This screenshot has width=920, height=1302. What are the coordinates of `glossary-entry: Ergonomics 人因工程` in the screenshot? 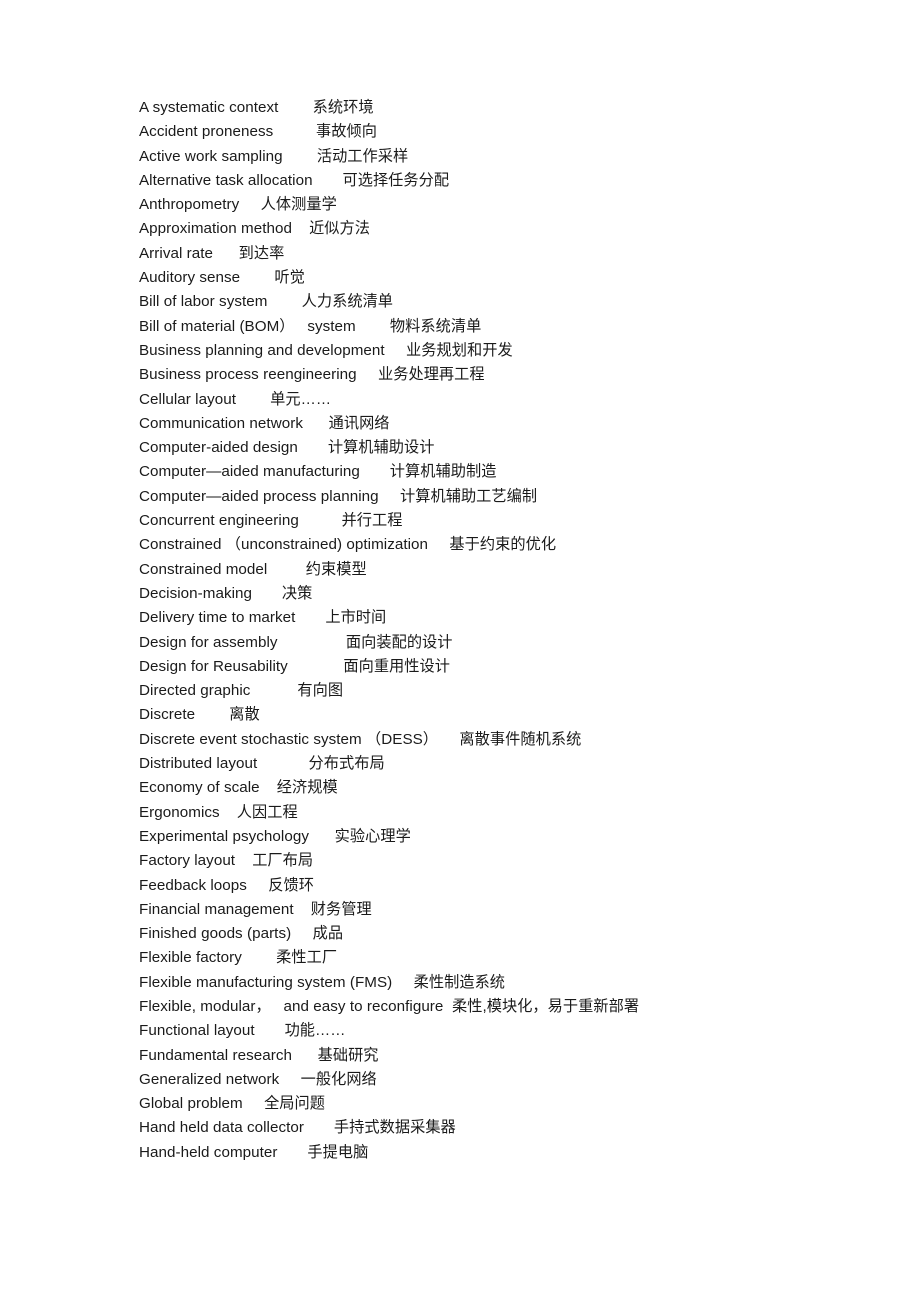 It's located at (509, 813).